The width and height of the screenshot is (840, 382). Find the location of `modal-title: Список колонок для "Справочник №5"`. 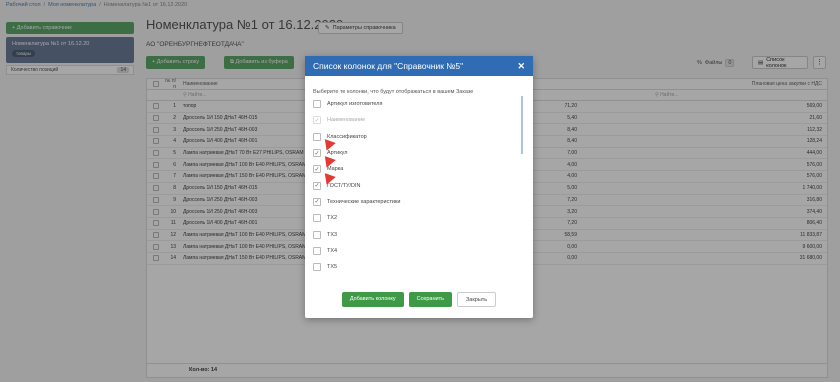

modal-title: Список колонок для "Справочник №5" is located at coordinates (388, 66).